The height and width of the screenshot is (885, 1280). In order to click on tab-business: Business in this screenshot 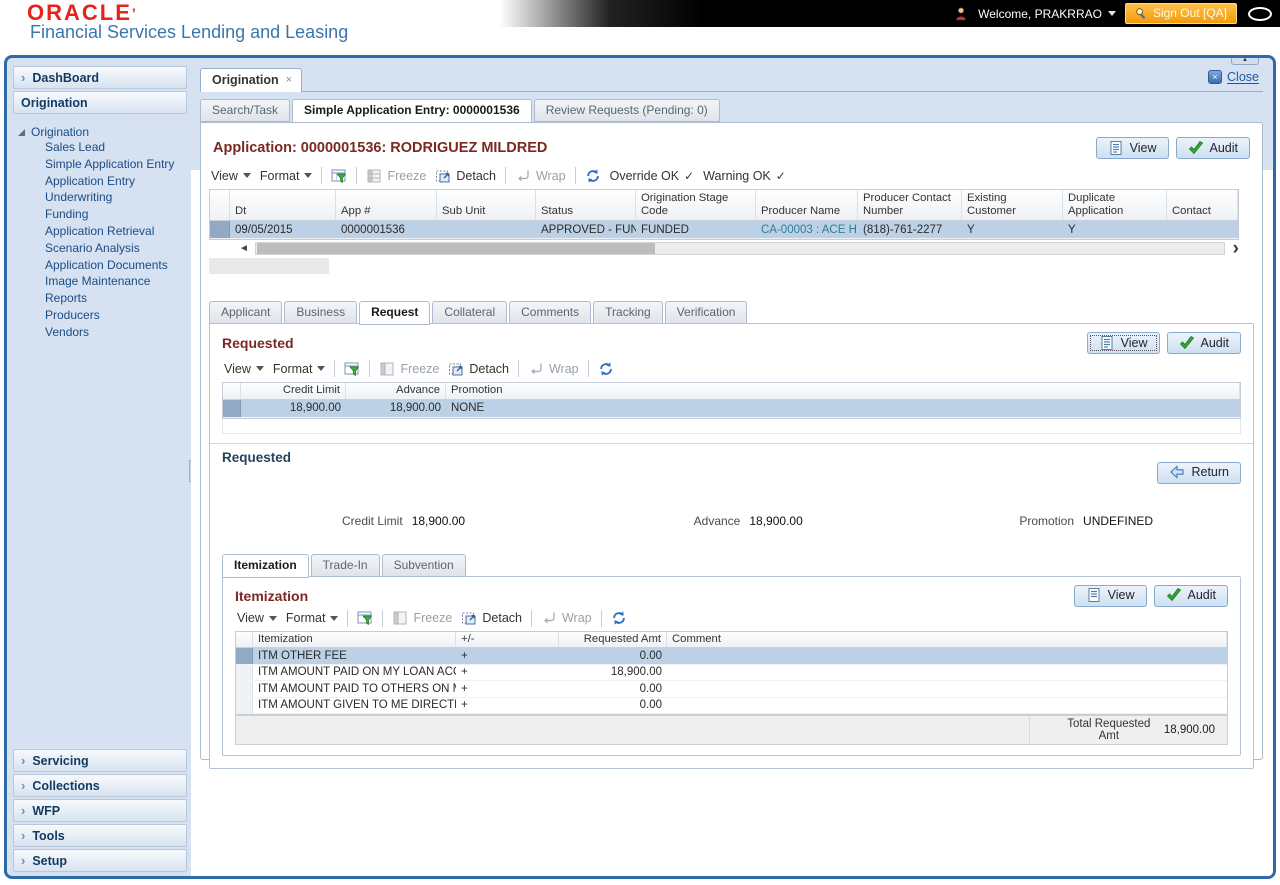, I will do `click(321, 312)`.